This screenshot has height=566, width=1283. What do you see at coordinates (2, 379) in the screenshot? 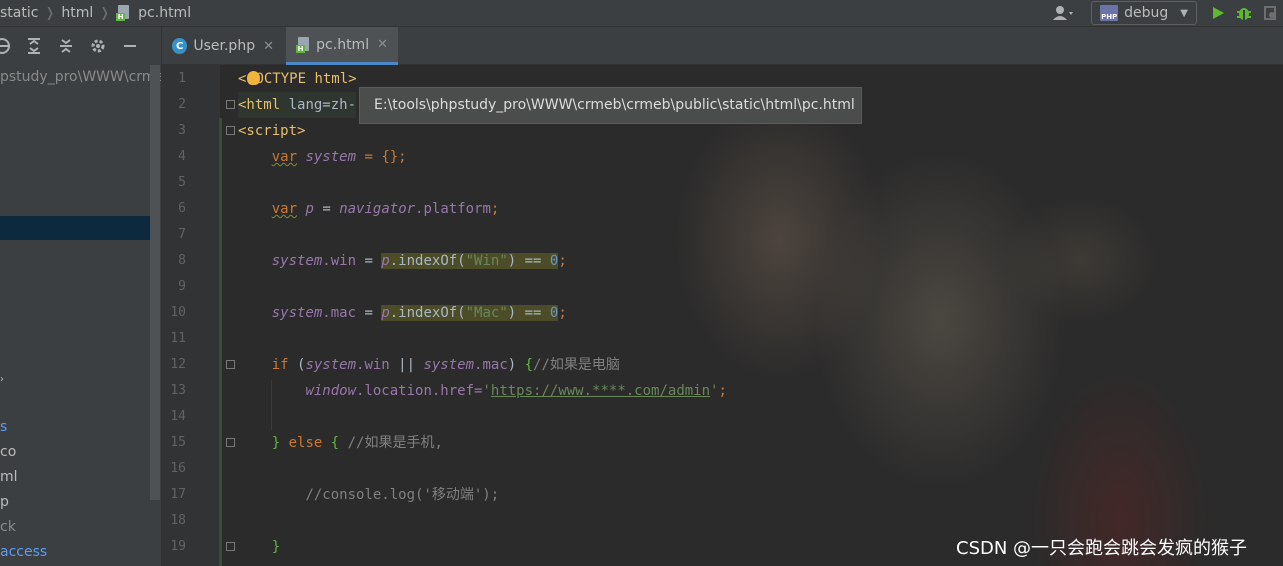
I see `tree-item: ›` at bounding box center [2, 379].